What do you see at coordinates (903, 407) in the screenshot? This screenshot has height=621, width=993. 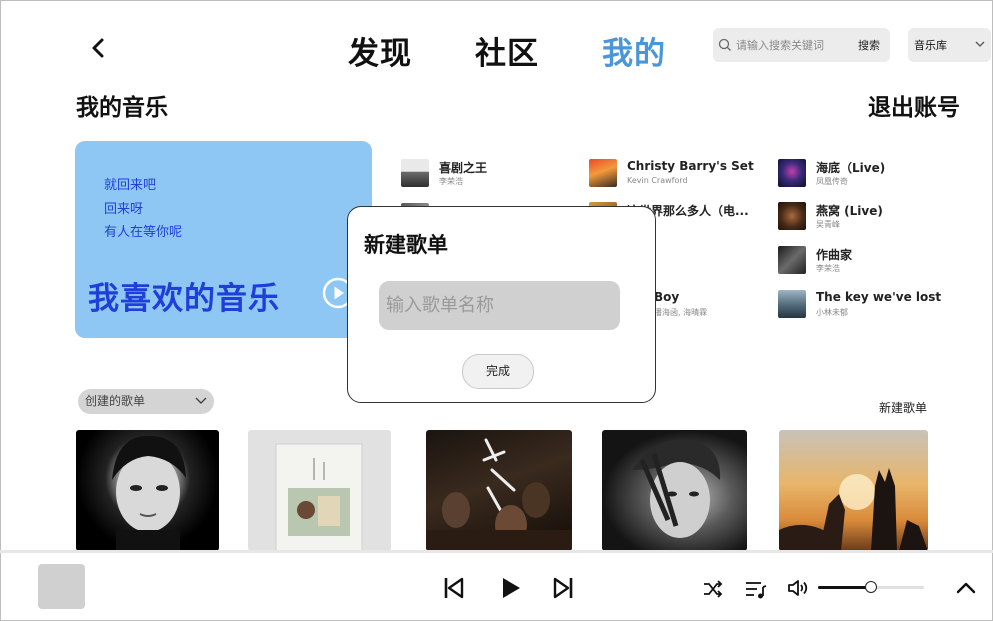 I see `new-playlist-button: 新建歌单` at bounding box center [903, 407].